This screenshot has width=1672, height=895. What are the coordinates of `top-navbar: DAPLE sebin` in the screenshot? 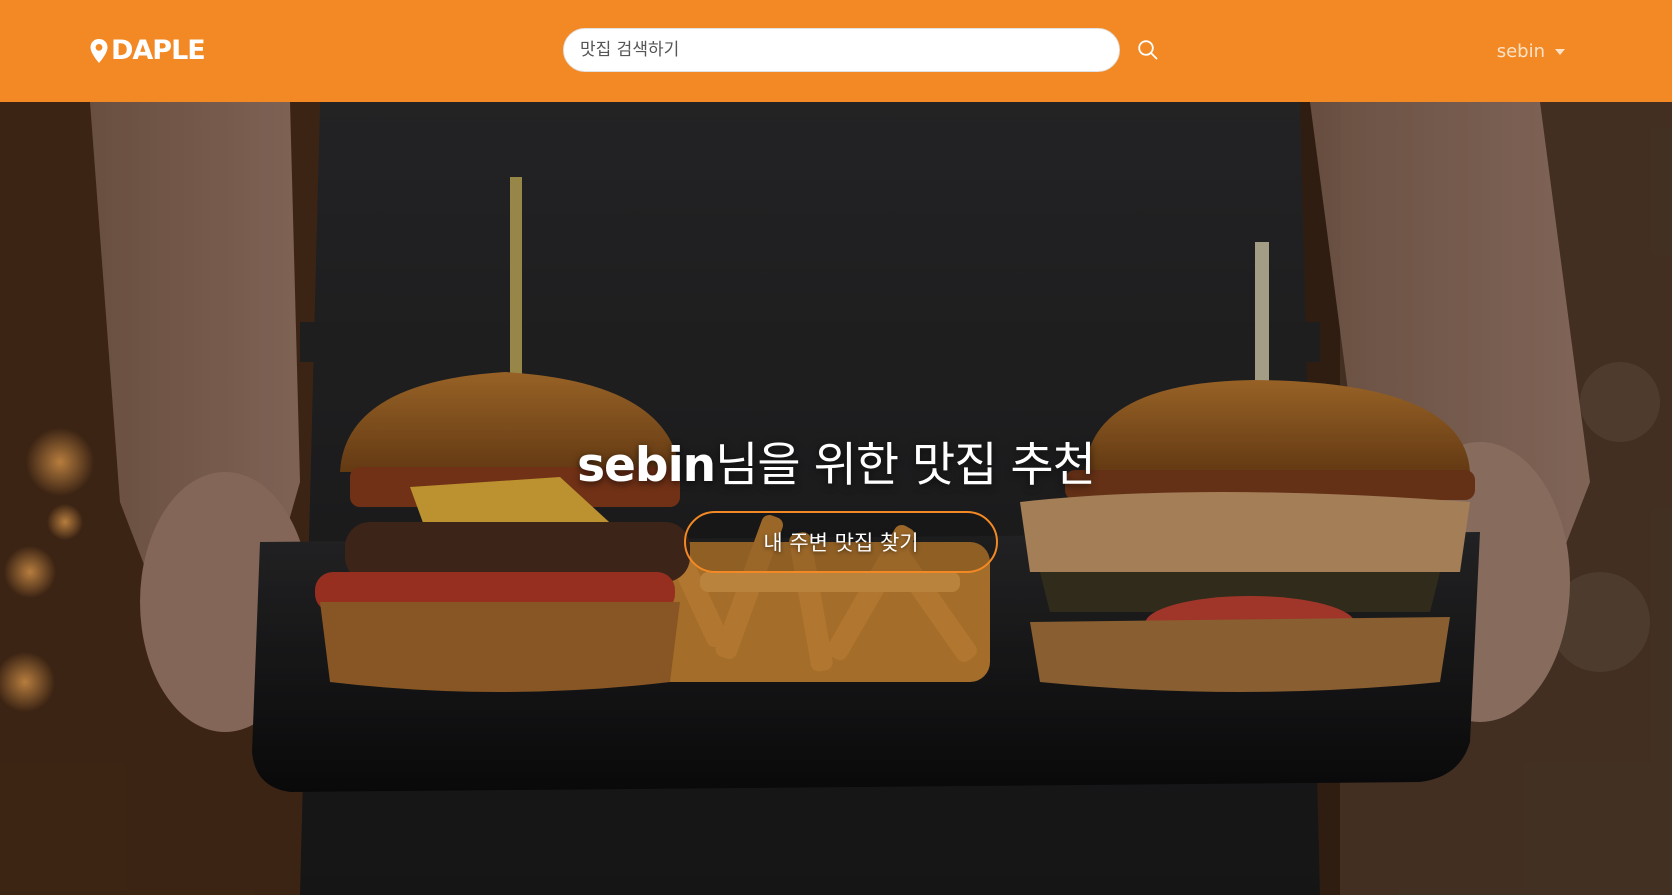 It's located at (836, 51).